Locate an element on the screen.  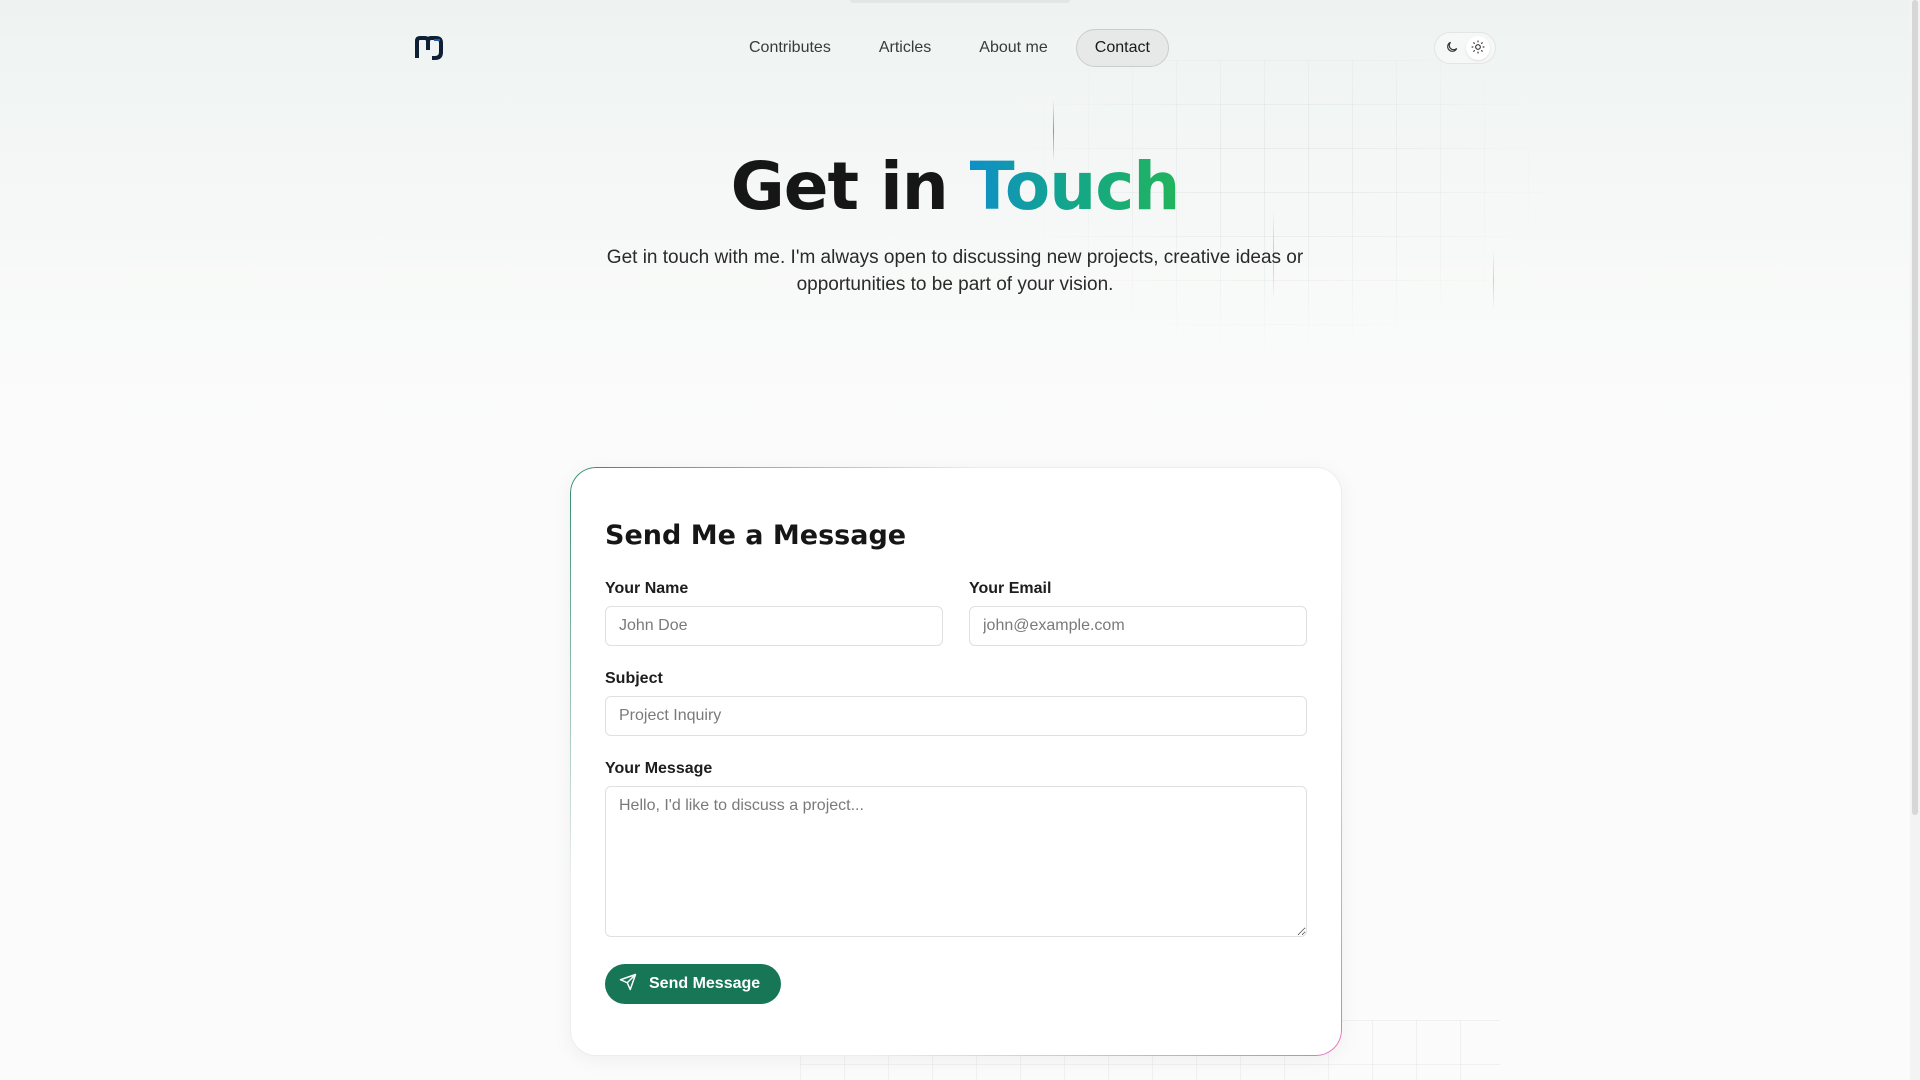
name-label: Your Name is located at coordinates (647, 588).